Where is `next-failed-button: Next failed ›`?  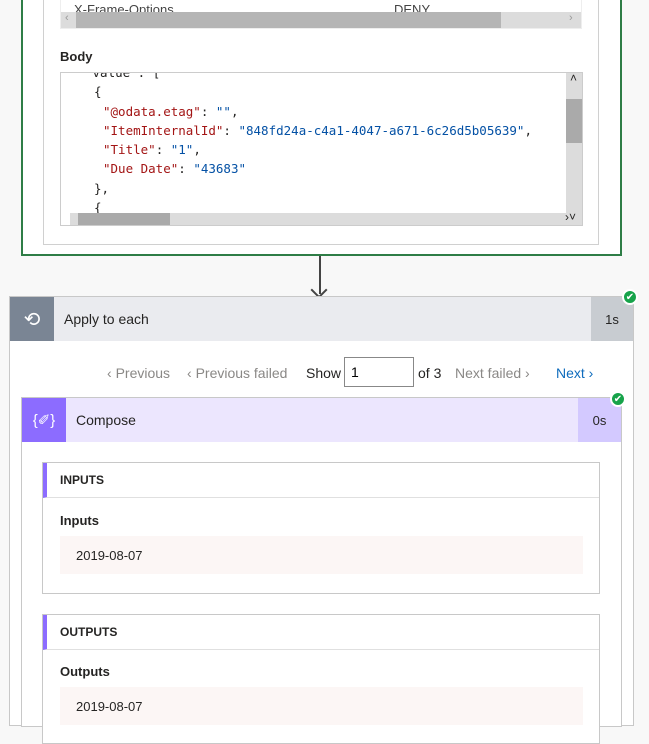
next-failed-button: Next failed › is located at coordinates (492, 373).